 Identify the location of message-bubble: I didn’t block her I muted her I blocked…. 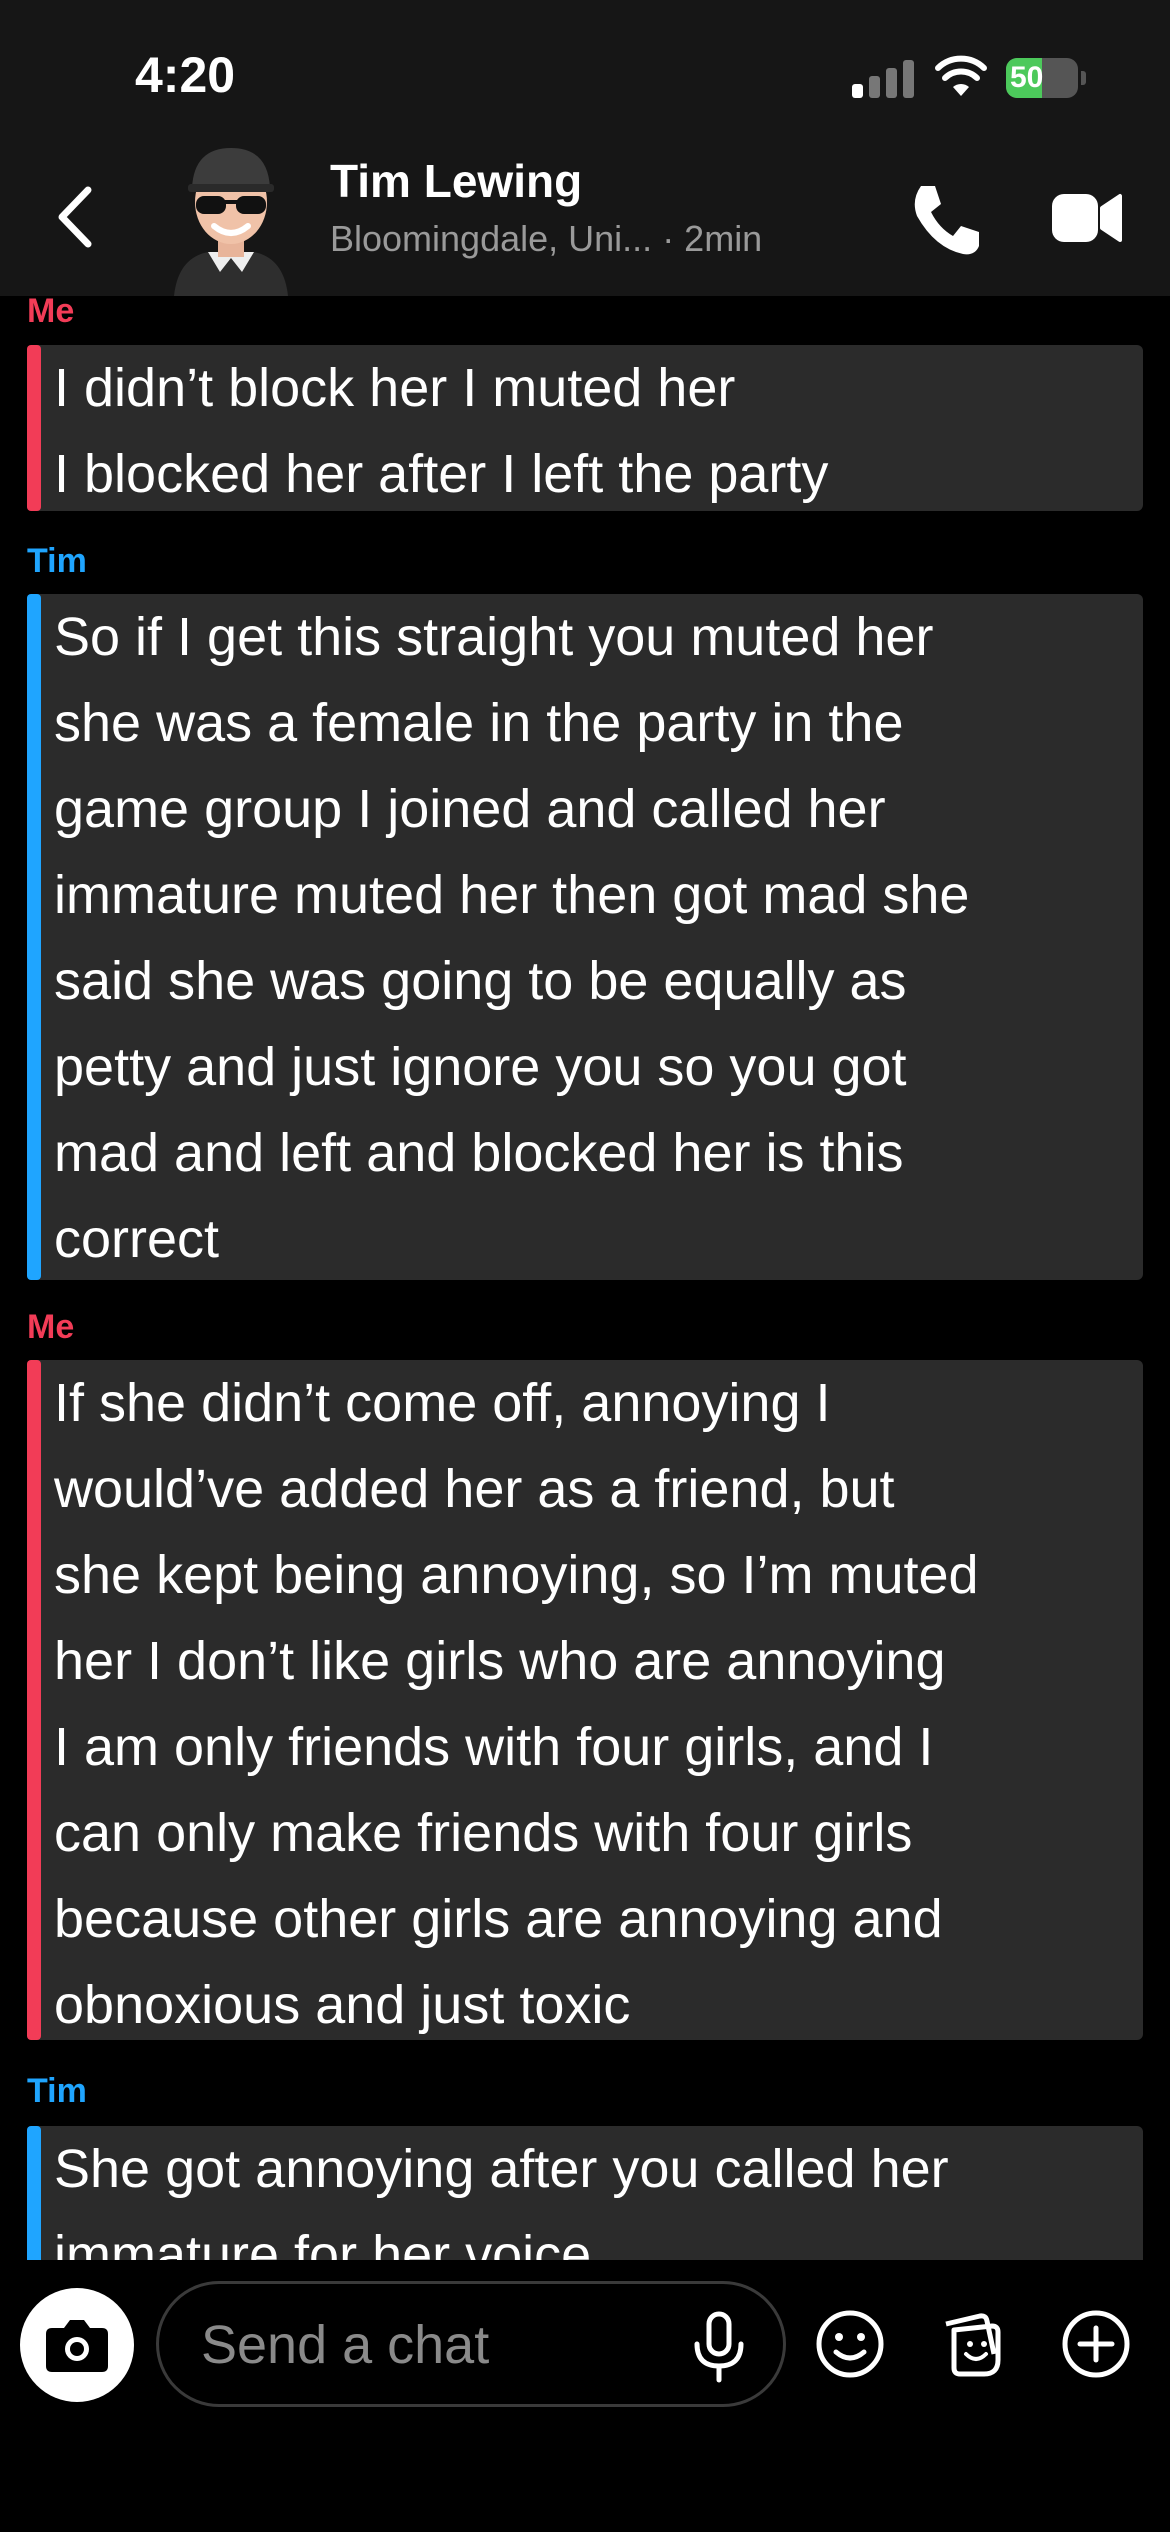
(585, 428).